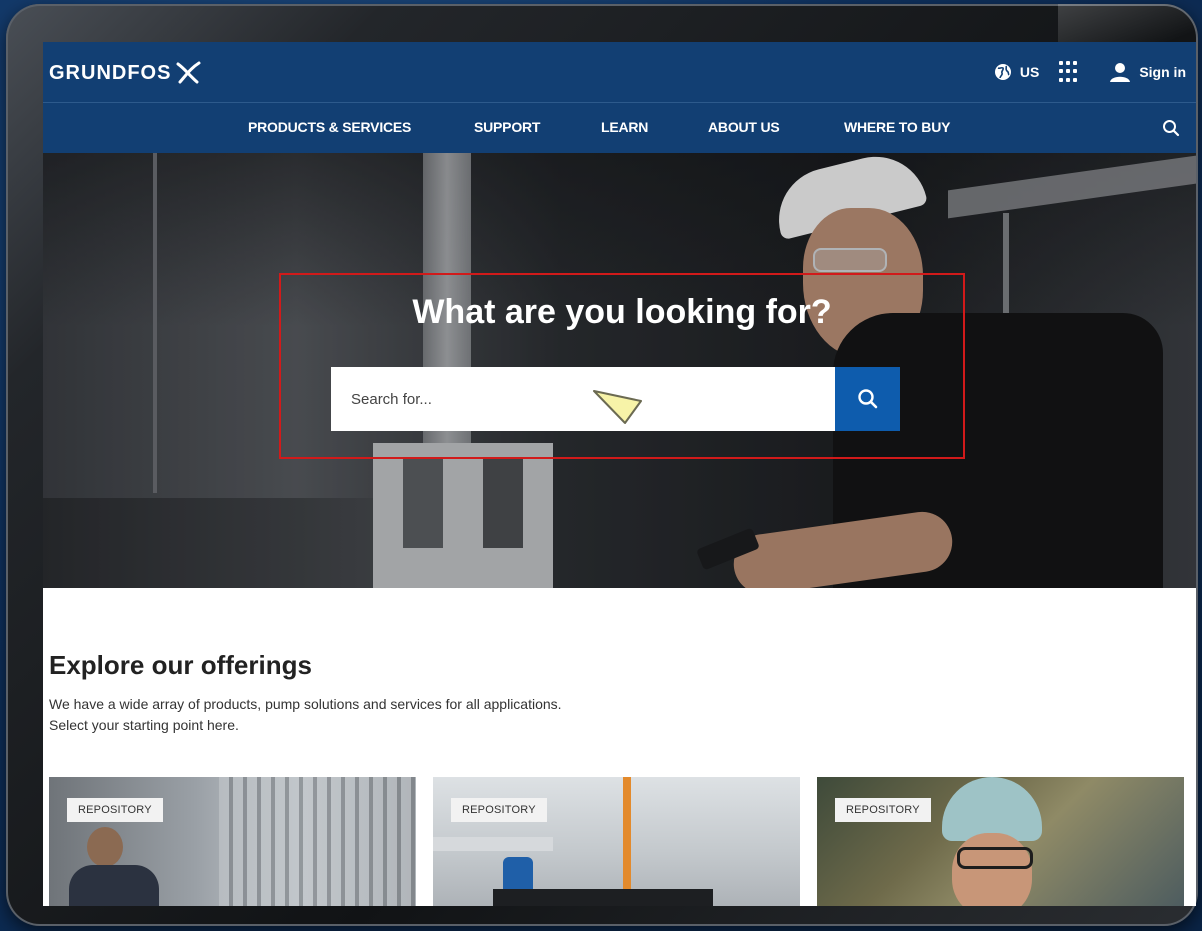 The image size is (1202, 931). Describe the element at coordinates (744, 127) in the screenshot. I see `nav-about-us: ABOUT US` at that location.